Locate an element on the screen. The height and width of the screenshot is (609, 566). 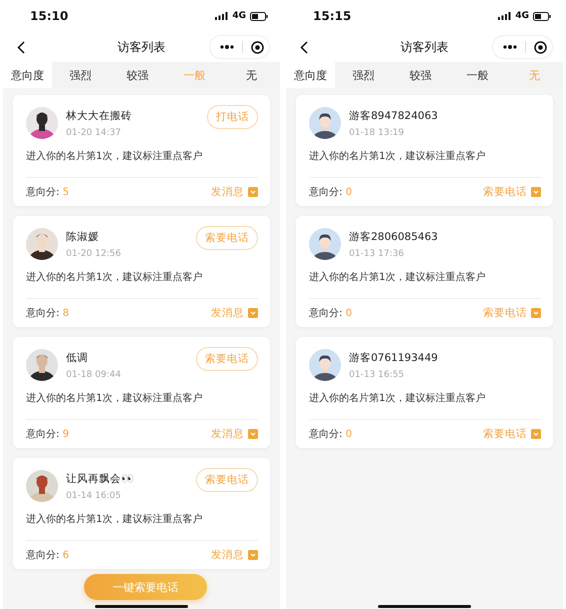
visit-time: 01-18 09:44 is located at coordinates (94, 375).